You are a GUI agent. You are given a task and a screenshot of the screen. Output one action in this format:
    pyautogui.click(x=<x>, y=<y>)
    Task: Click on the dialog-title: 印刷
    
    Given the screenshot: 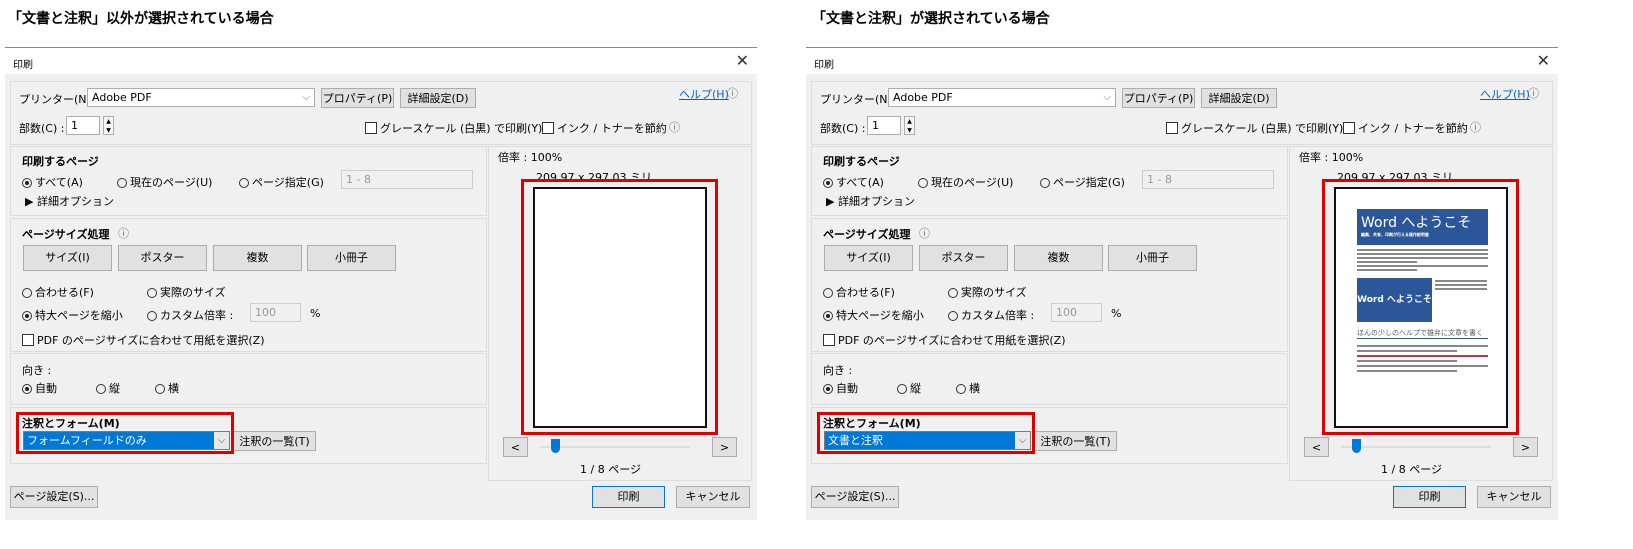 What is the action you would take?
    pyautogui.click(x=824, y=65)
    